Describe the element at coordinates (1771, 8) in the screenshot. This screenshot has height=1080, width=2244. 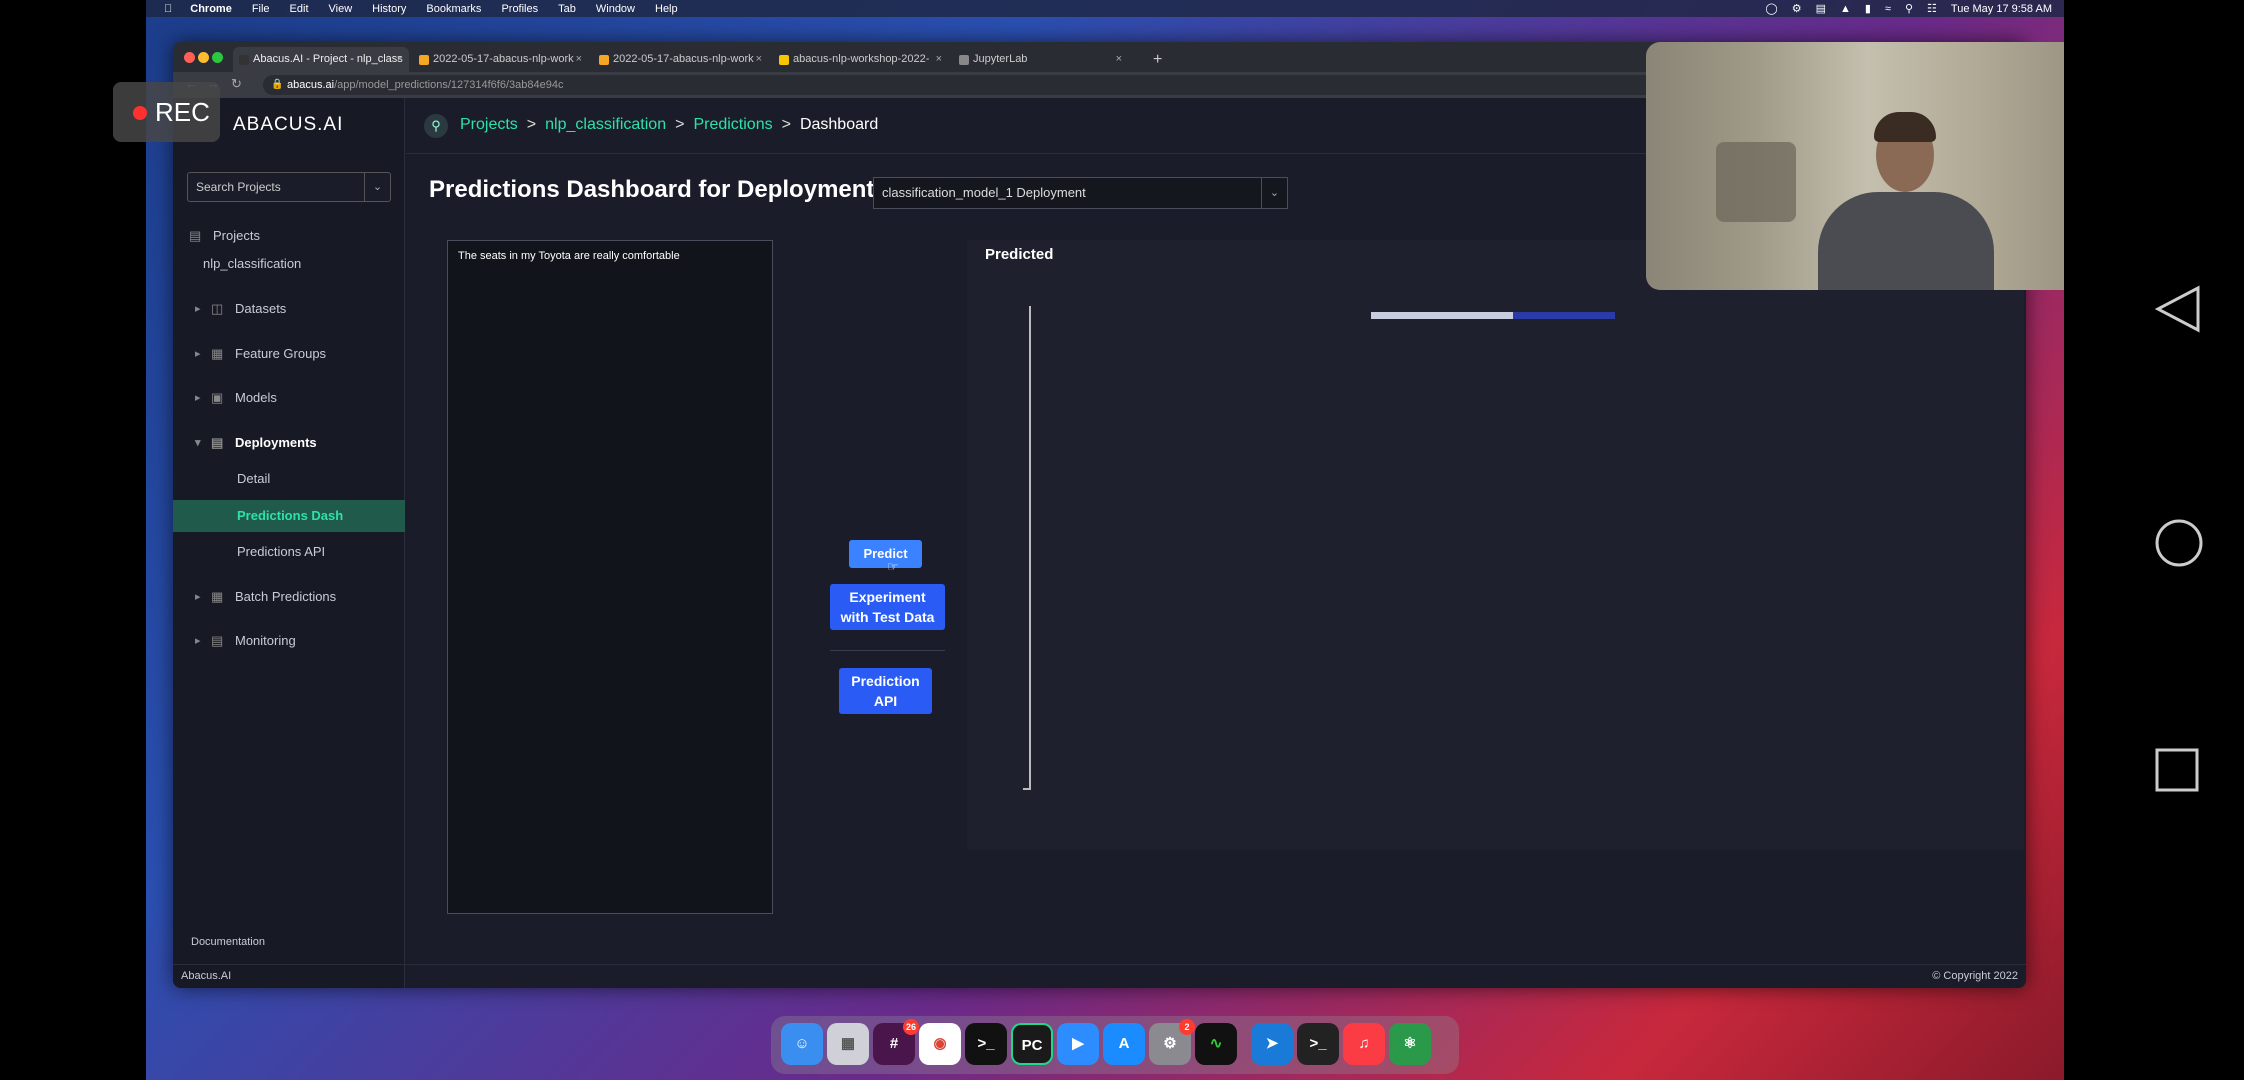
I see `status-icon: ◯` at that location.